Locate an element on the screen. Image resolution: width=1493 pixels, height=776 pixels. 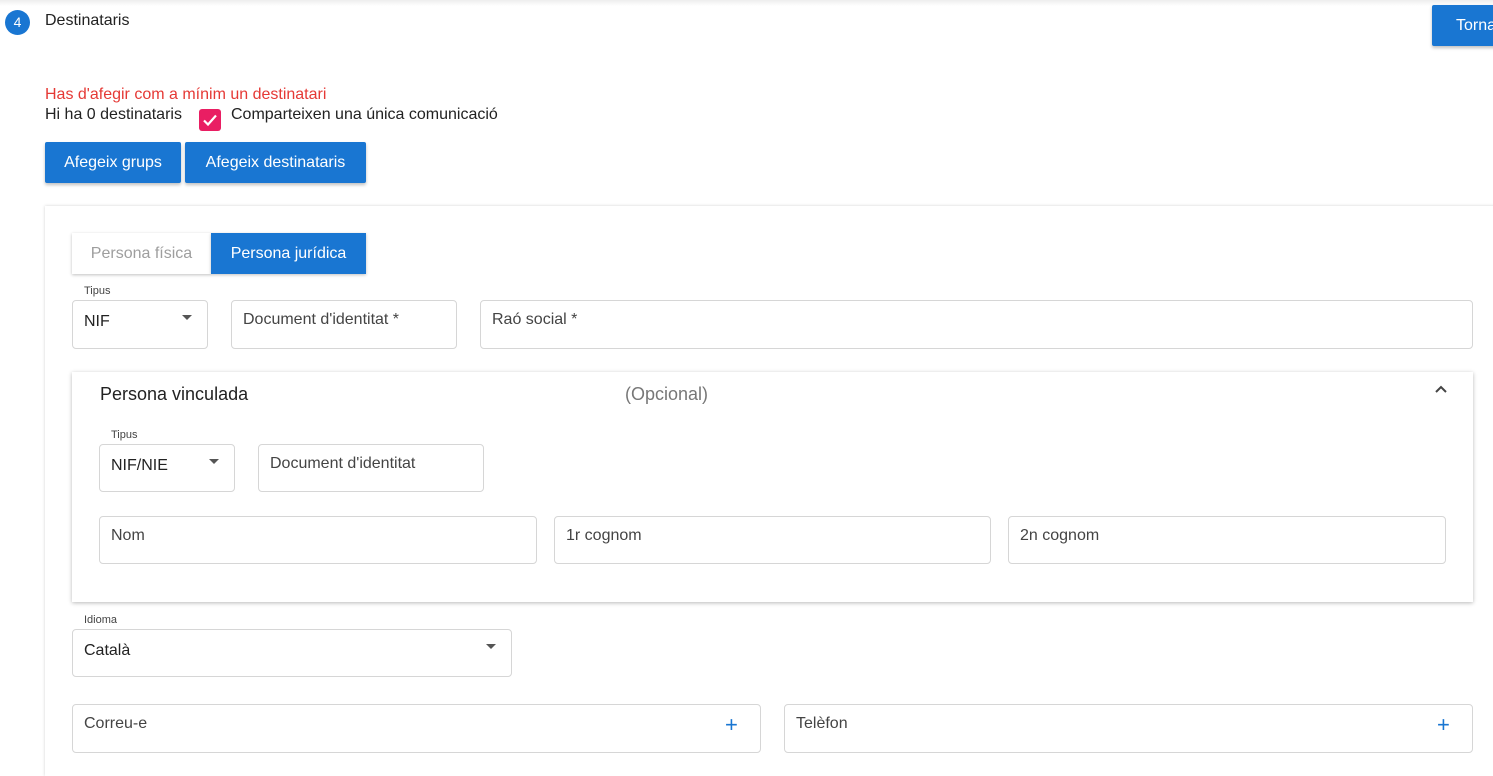
add-email-icon: + is located at coordinates (731, 725).